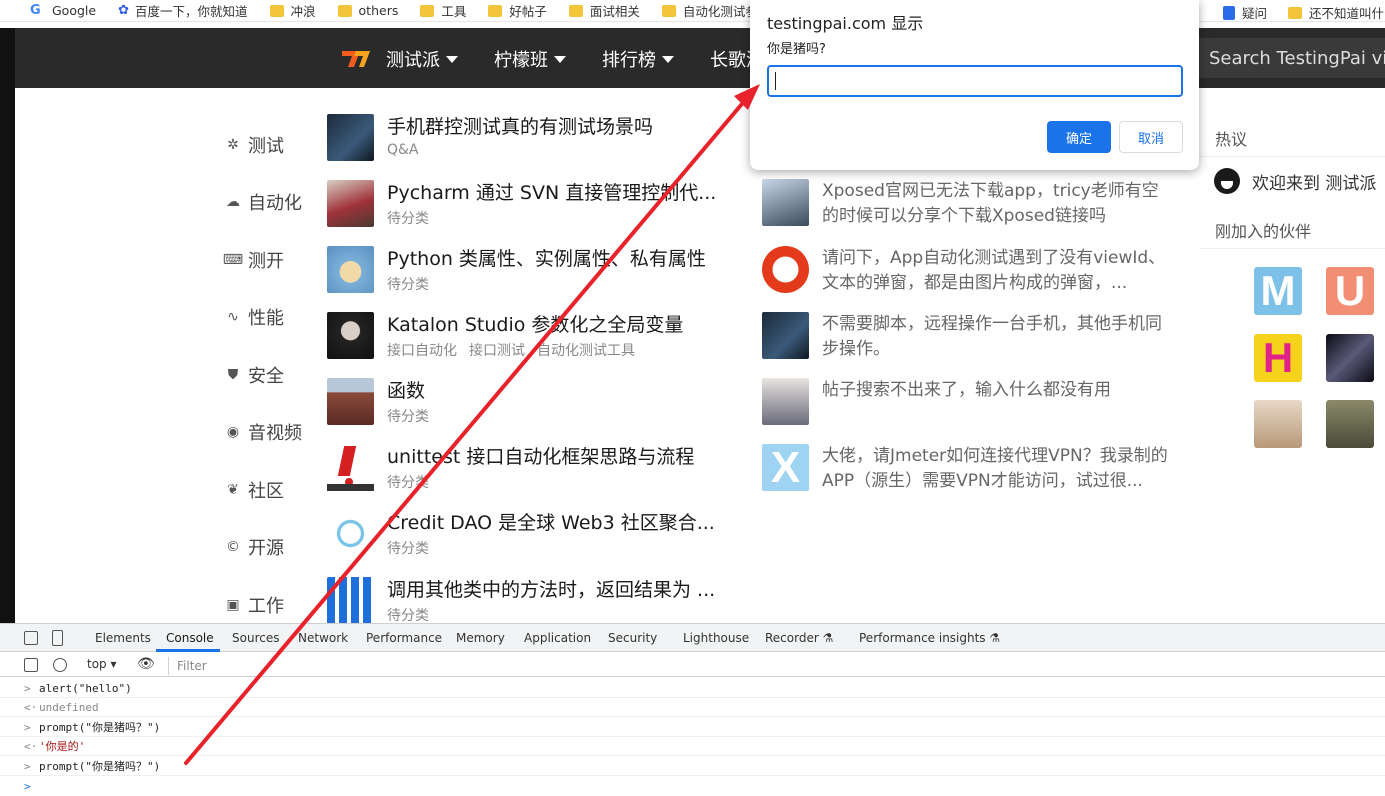 This screenshot has height=796, width=1385. What do you see at coordinates (263, 432) in the screenshot?
I see `category-audio-video: ◉ 音视频` at bounding box center [263, 432].